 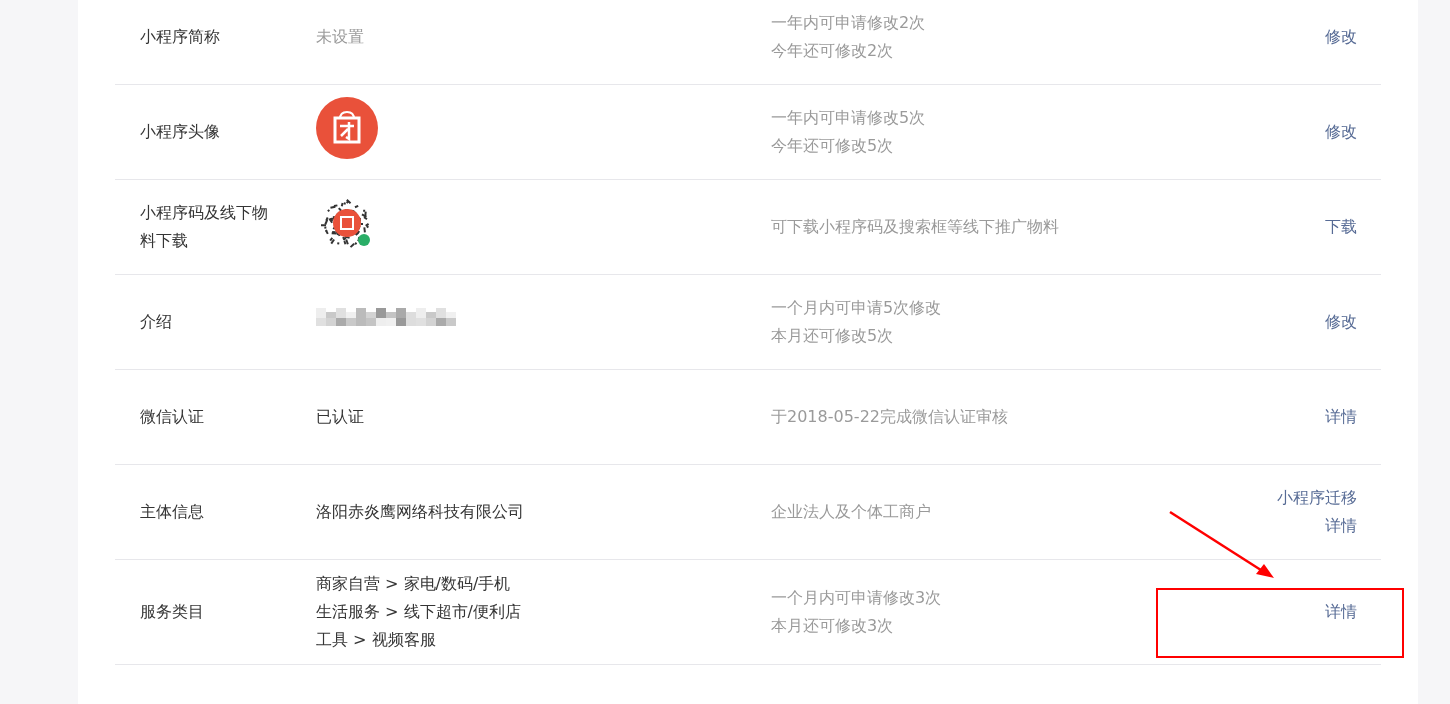 What do you see at coordinates (1341, 227) in the screenshot?
I see `action-link: 下载` at bounding box center [1341, 227].